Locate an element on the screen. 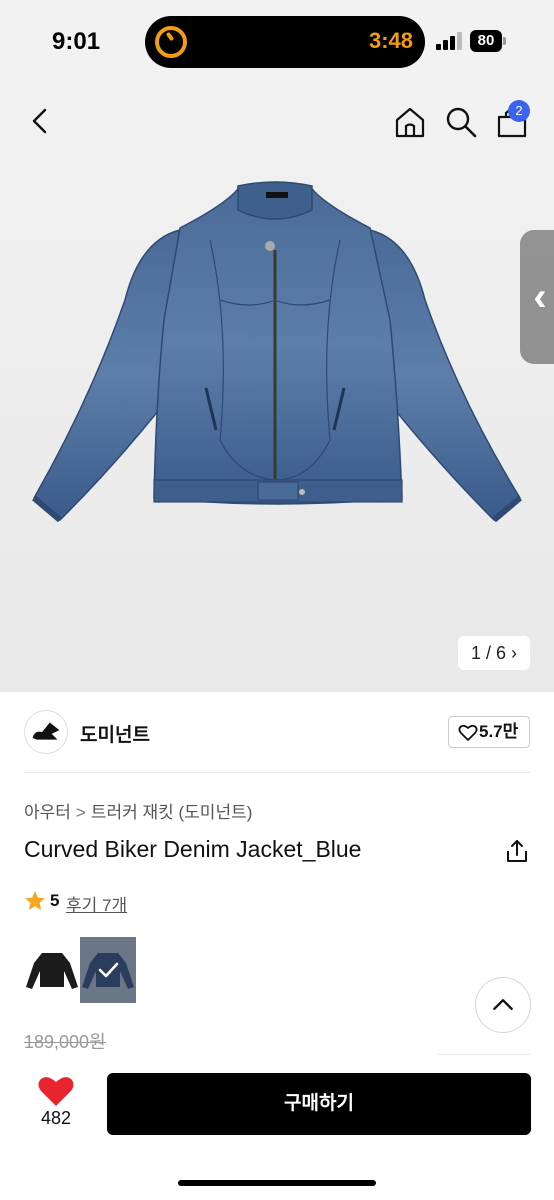 This screenshot has height=1200, width=554. heart-filled-icon is located at coordinates (56, 1091).